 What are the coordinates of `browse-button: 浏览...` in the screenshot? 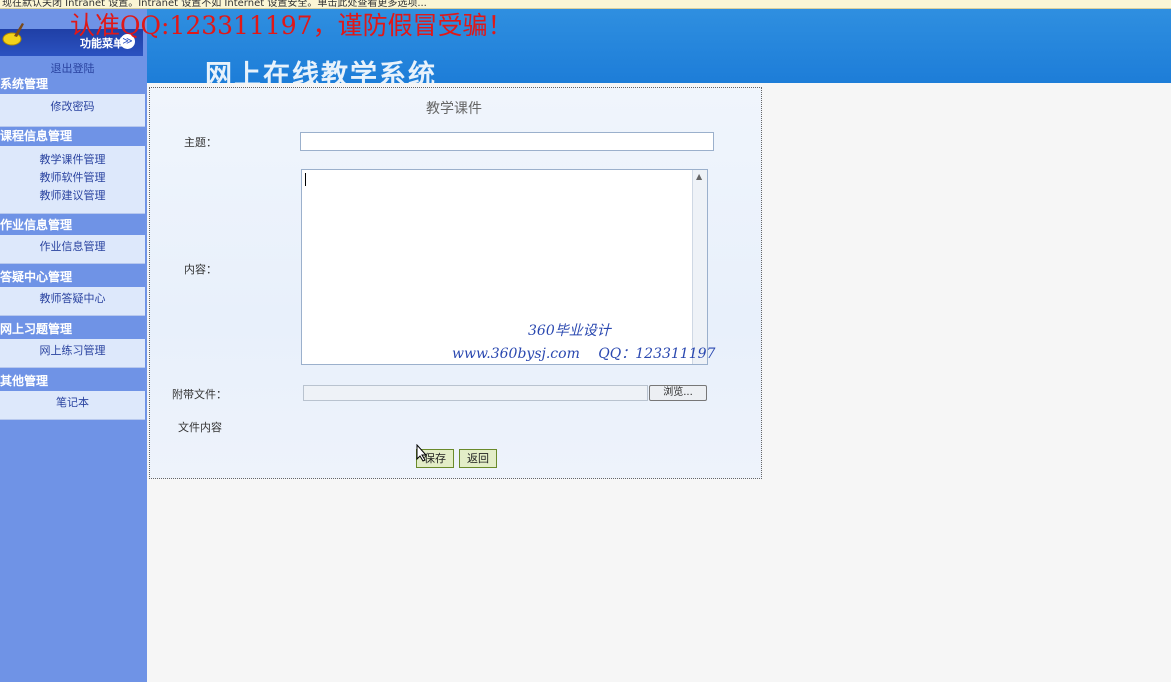 It's located at (678, 393).